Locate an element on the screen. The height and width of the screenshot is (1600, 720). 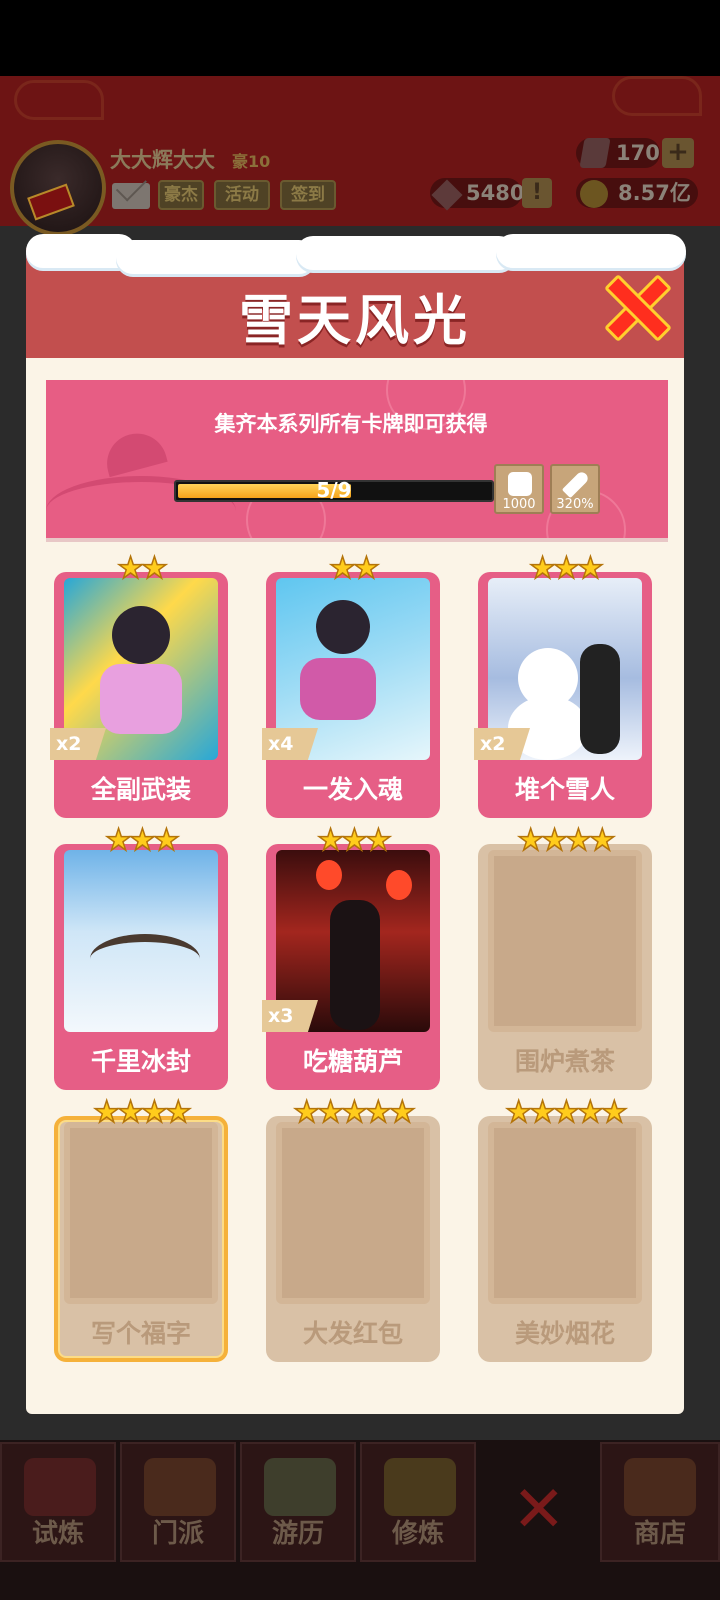
nav-travel: 游历 is located at coordinates (298, 1502).